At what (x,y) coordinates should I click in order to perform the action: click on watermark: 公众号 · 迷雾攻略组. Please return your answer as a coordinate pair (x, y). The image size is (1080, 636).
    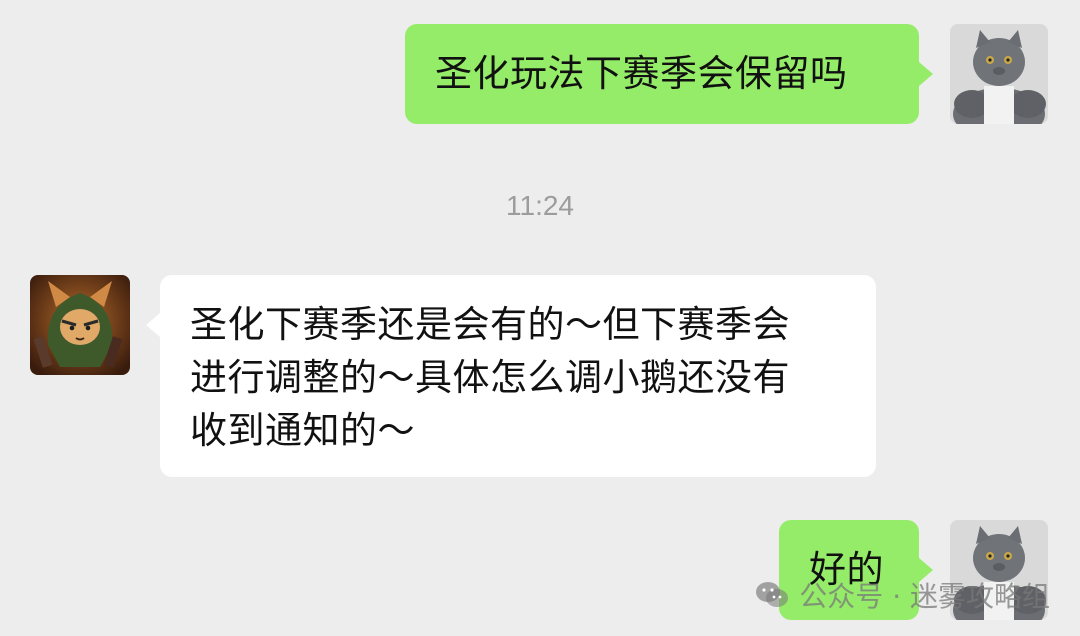
    Looking at the image, I should click on (902, 595).